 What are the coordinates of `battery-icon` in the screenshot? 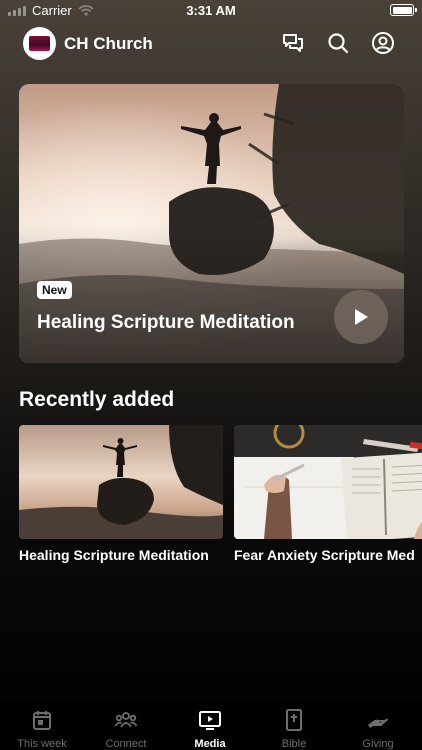 It's located at (403, 10).